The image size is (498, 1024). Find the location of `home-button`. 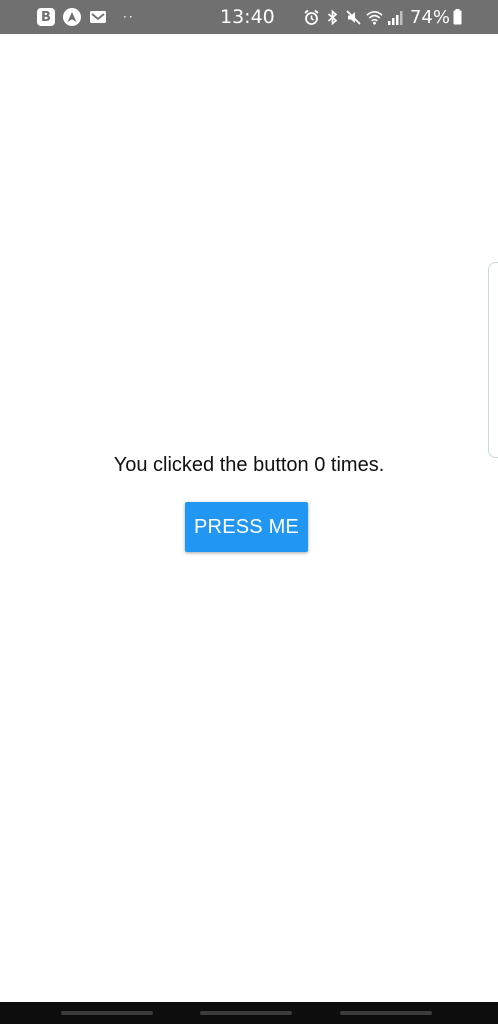

home-button is located at coordinates (246, 1013).